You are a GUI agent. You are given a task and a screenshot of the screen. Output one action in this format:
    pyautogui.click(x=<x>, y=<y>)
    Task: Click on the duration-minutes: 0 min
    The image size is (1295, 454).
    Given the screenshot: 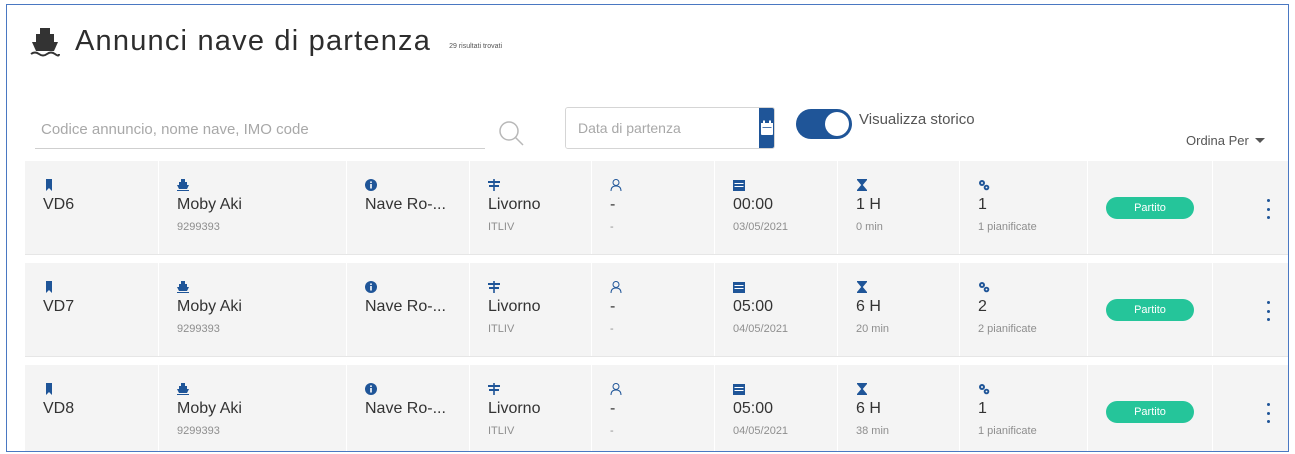 What is the action you would take?
    pyautogui.click(x=869, y=227)
    